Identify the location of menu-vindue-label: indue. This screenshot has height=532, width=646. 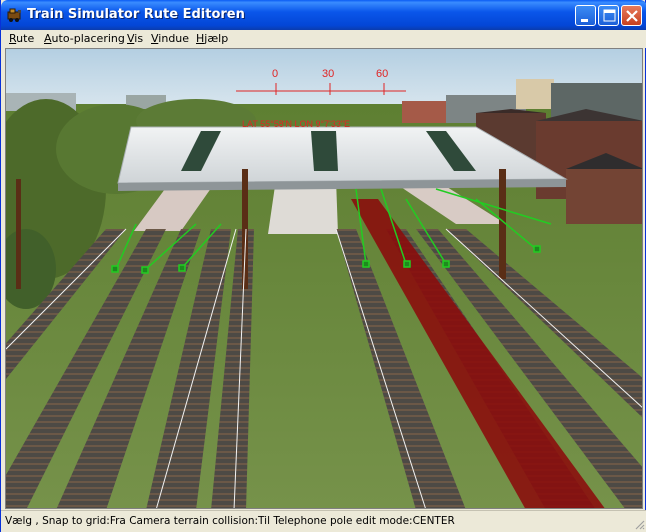
(174, 38).